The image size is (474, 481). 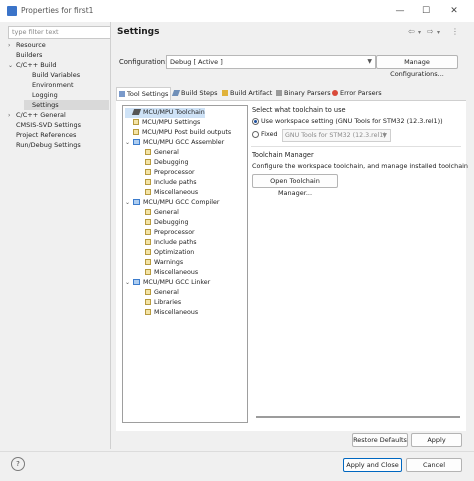 I want to click on tab-build-artifact: Build Artifact, so click(x=247, y=93).